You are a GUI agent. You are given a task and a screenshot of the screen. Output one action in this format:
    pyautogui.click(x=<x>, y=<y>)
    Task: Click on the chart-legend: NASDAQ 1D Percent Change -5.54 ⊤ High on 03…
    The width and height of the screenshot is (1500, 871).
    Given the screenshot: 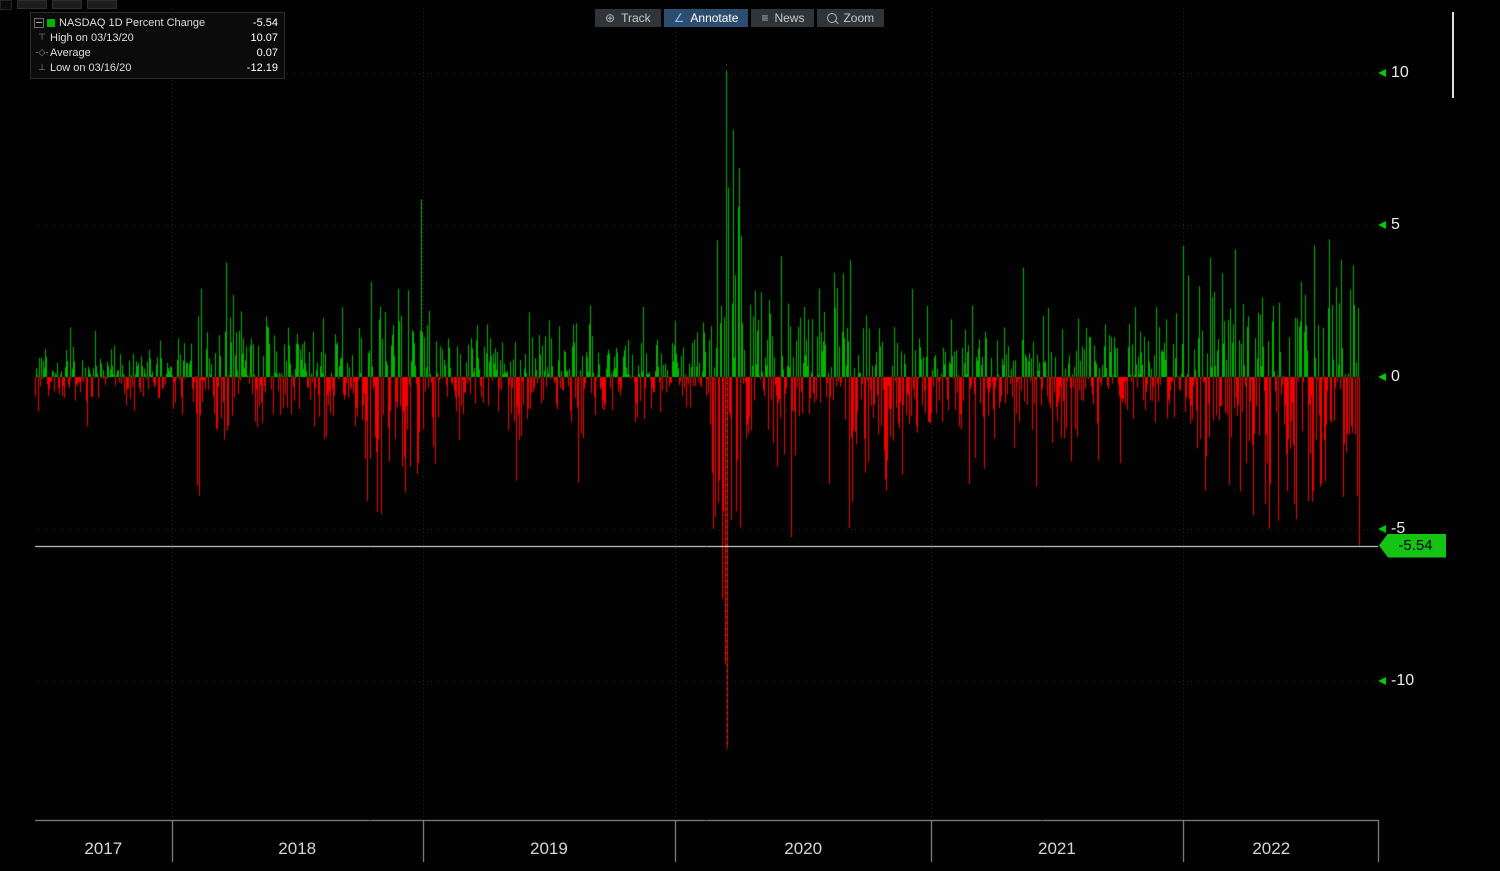 What is the action you would take?
    pyautogui.click(x=157, y=45)
    